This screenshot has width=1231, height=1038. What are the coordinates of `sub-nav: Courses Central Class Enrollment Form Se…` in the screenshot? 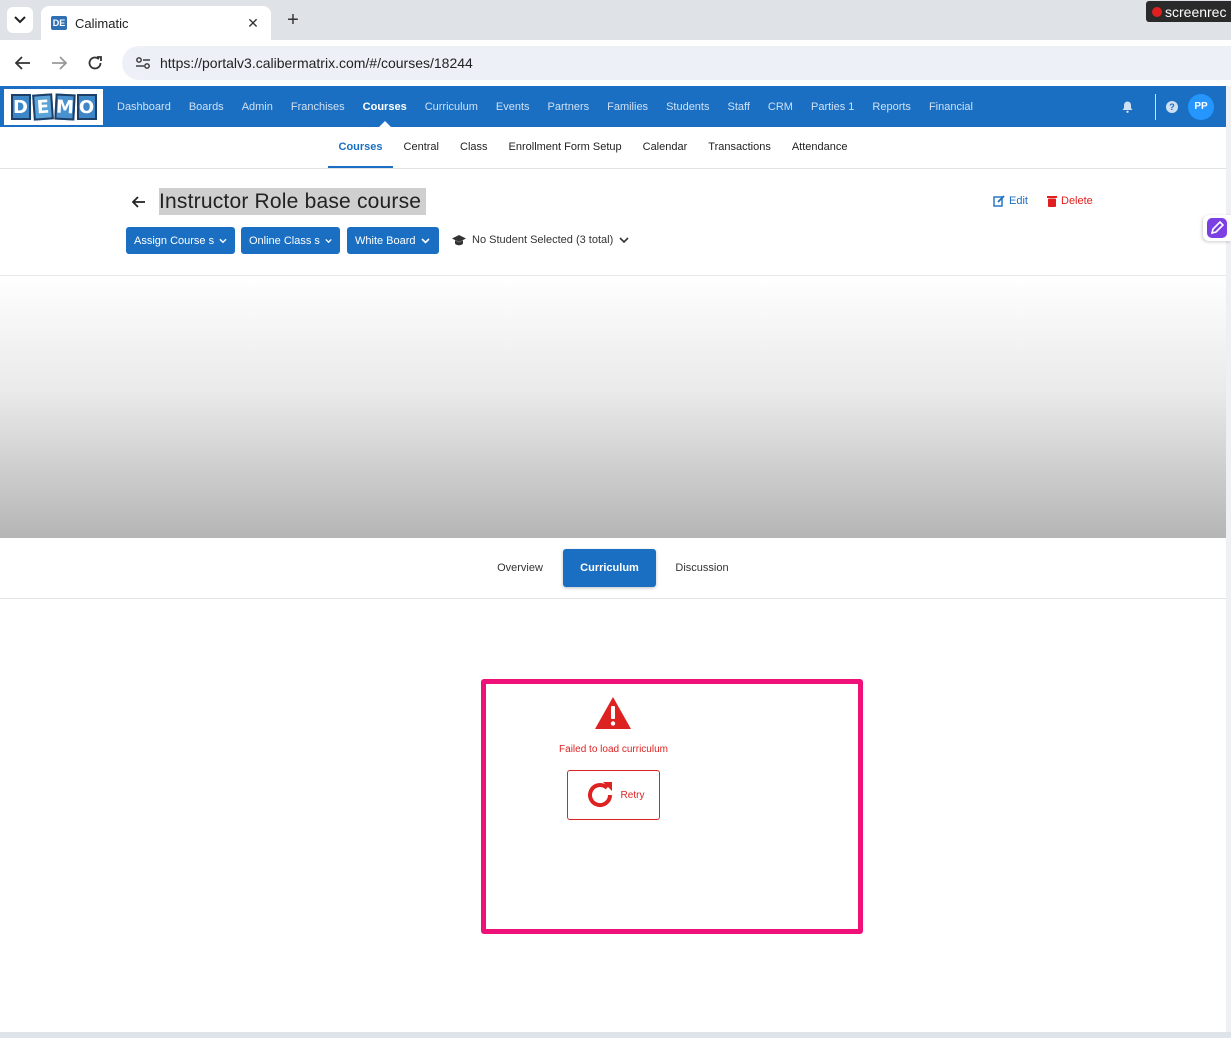 It's located at (613, 148).